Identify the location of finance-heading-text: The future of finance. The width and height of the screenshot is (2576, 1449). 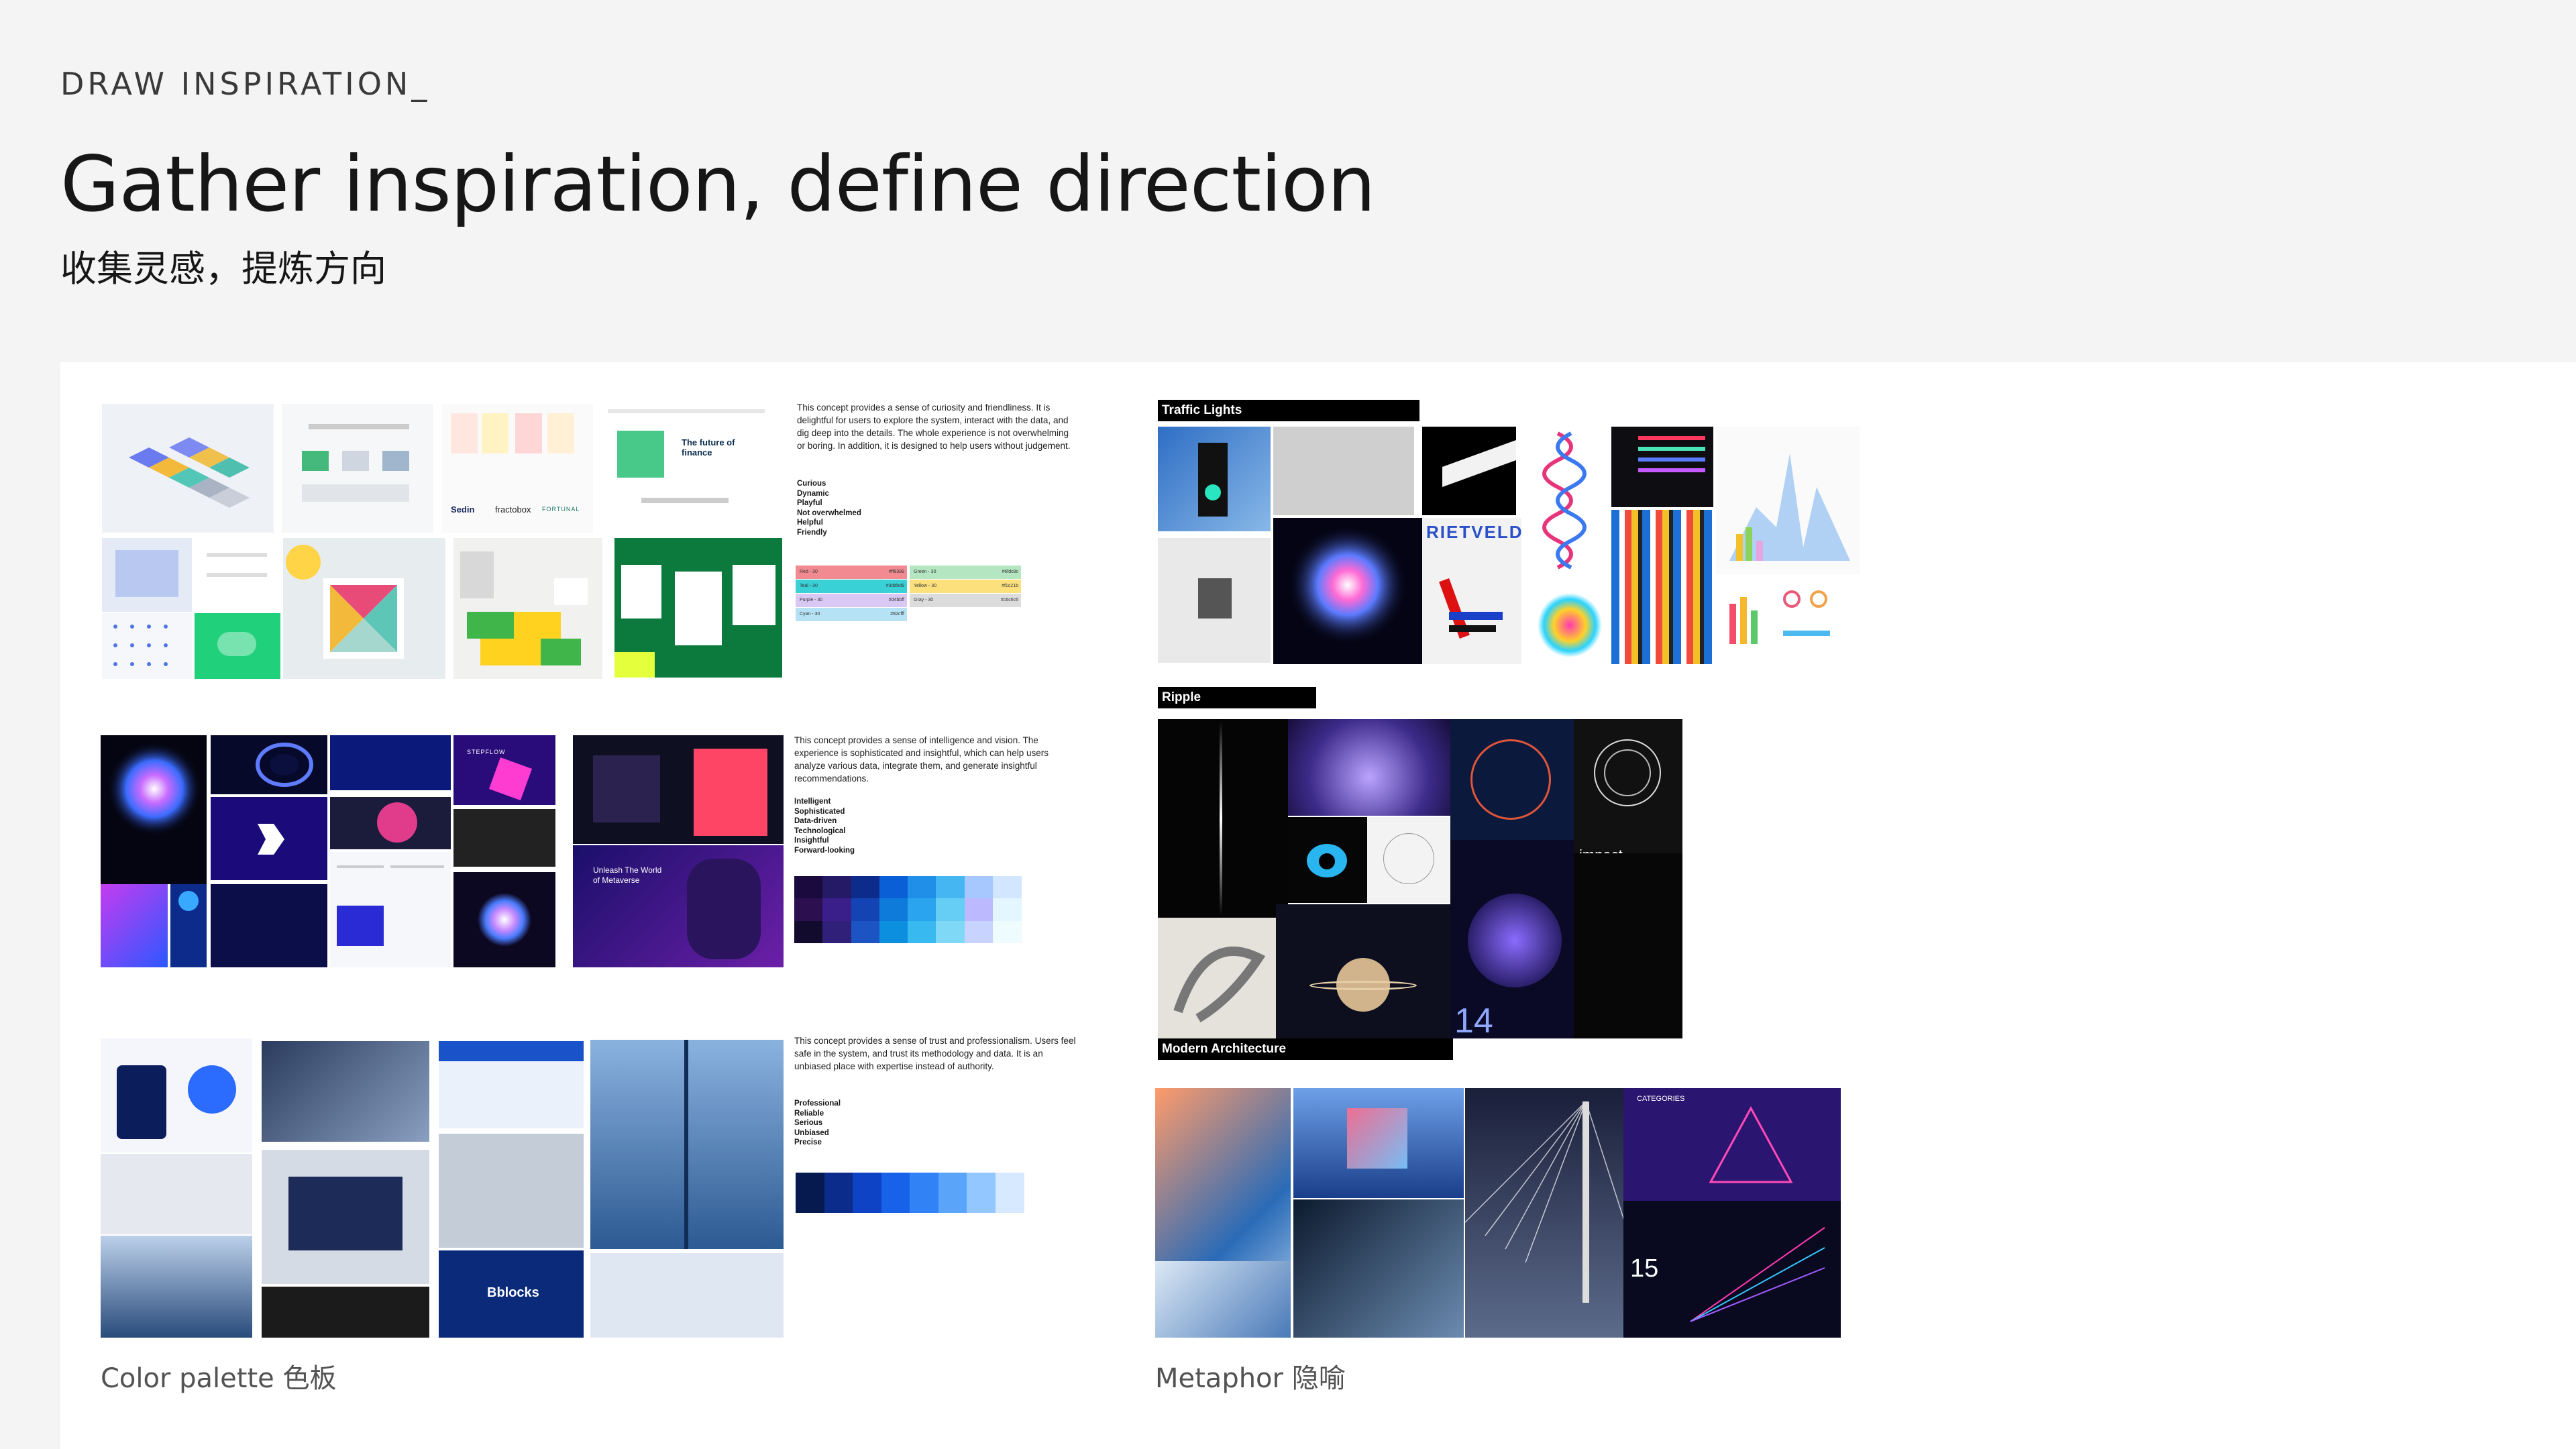
(708, 447).